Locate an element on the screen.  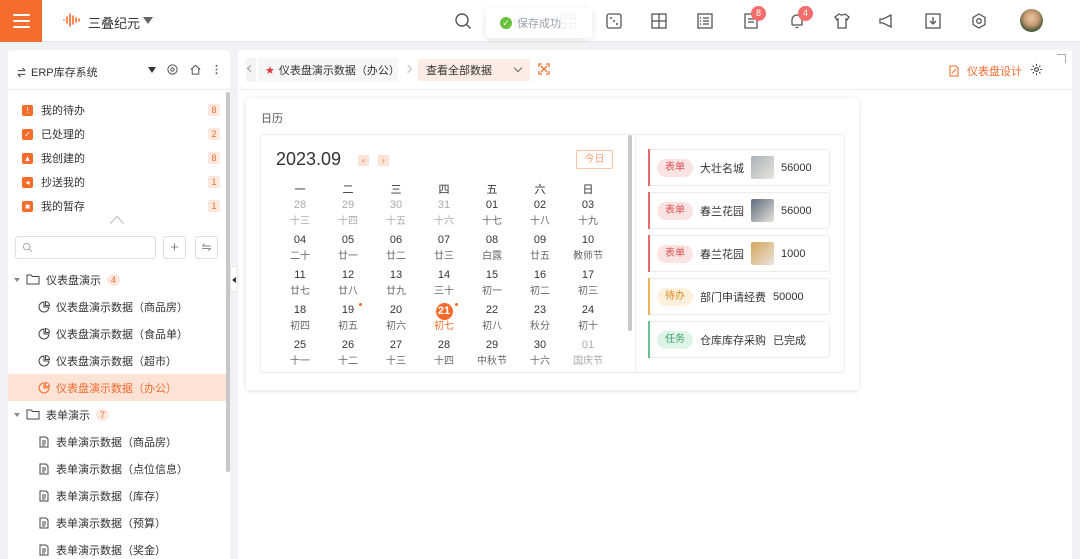
tree-item-dashboard-housing: 仪表盘演示数据（商品房） is located at coordinates (119, 306).